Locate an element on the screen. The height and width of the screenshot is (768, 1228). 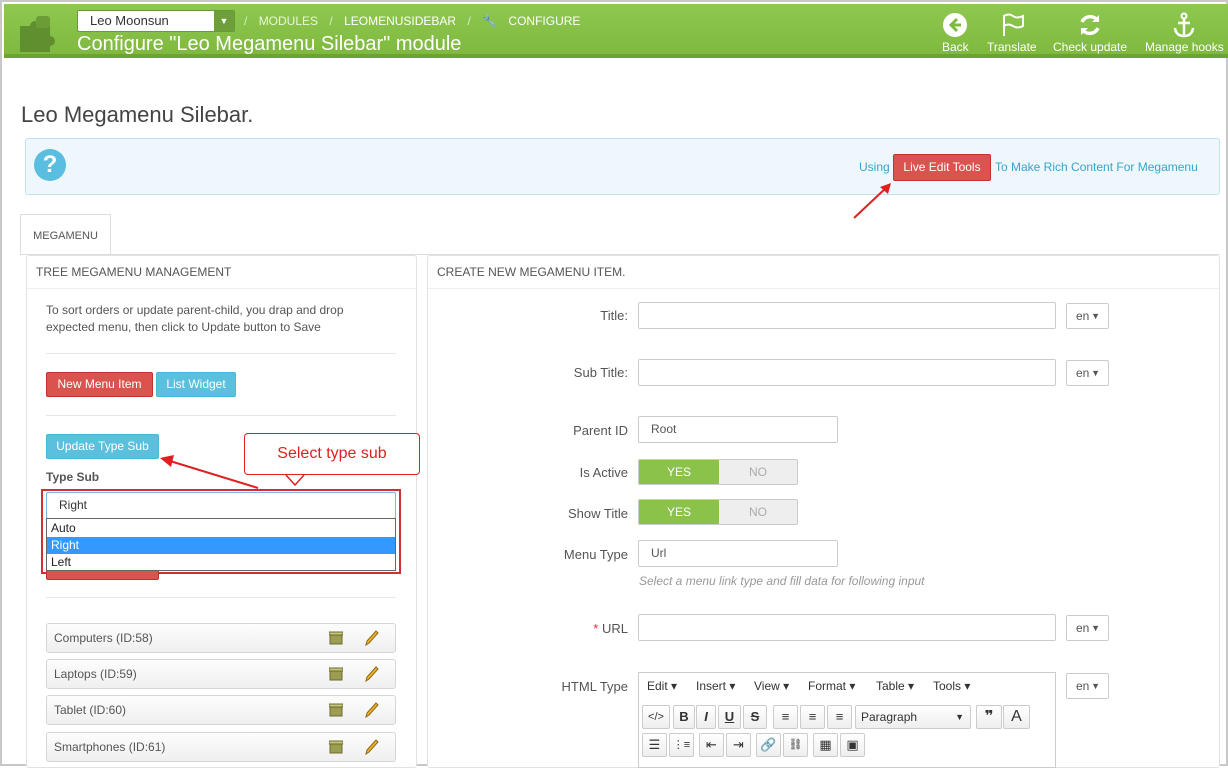
title-input is located at coordinates (847, 315).